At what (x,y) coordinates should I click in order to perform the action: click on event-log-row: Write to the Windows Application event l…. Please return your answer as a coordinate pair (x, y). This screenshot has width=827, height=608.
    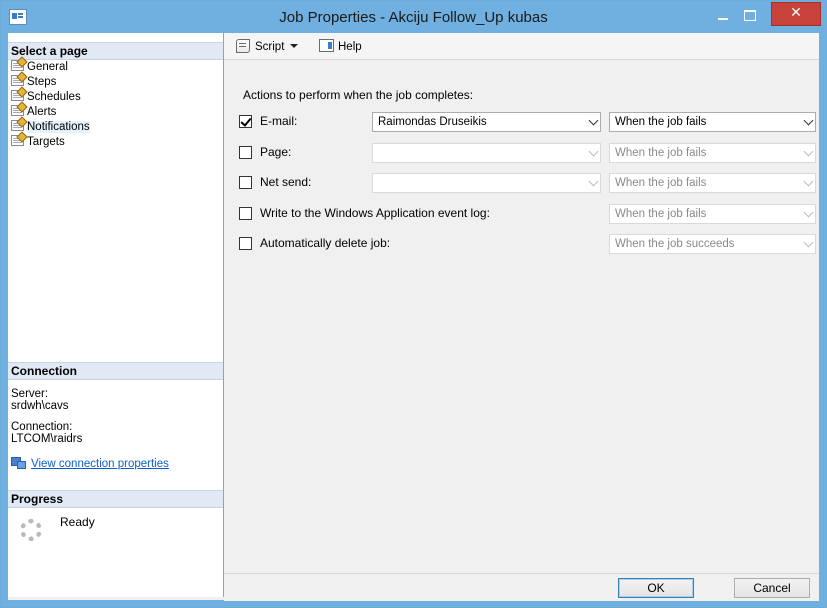
    Looking at the image, I should click on (529, 214).